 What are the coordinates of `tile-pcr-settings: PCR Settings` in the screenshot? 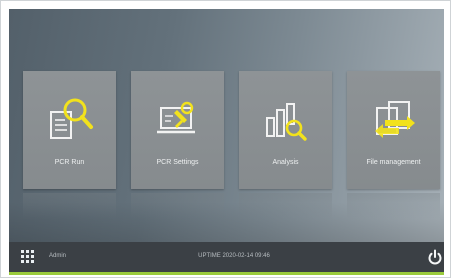 It's located at (177, 145).